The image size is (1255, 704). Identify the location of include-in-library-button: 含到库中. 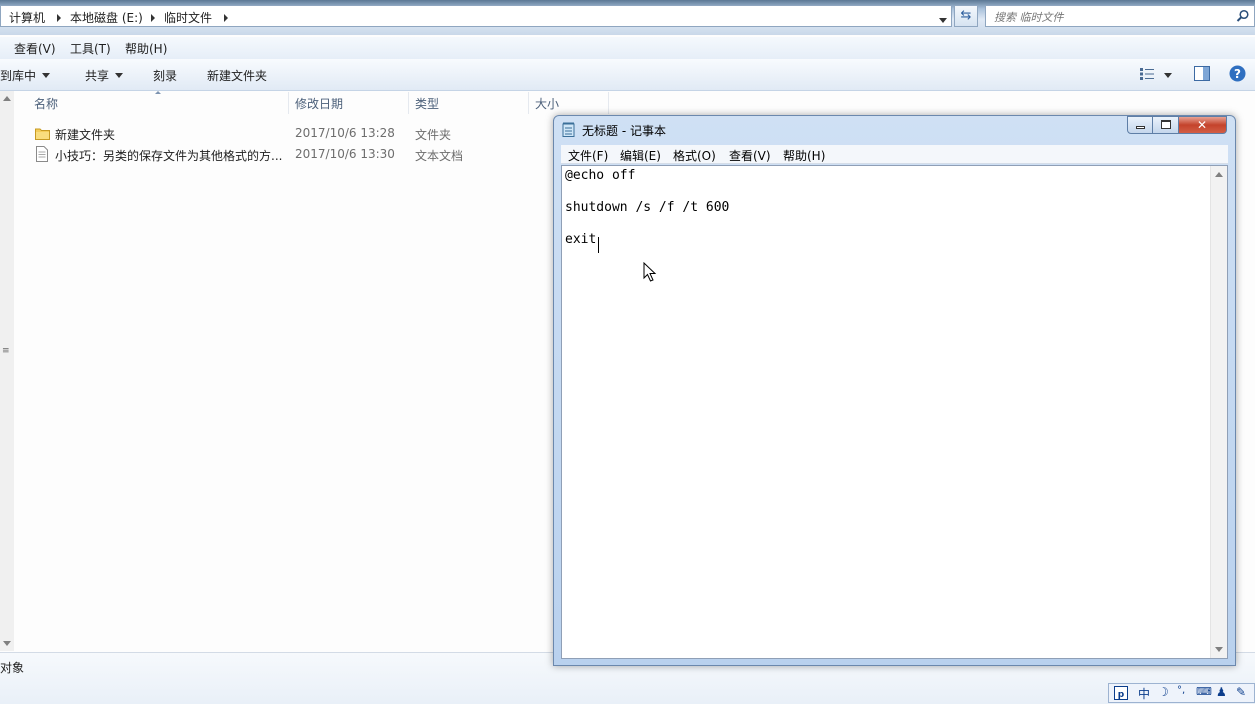
(25, 75).